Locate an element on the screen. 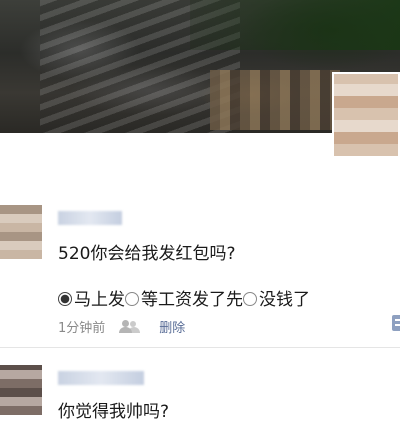  post-time: 1分钟前 is located at coordinates (82, 328).